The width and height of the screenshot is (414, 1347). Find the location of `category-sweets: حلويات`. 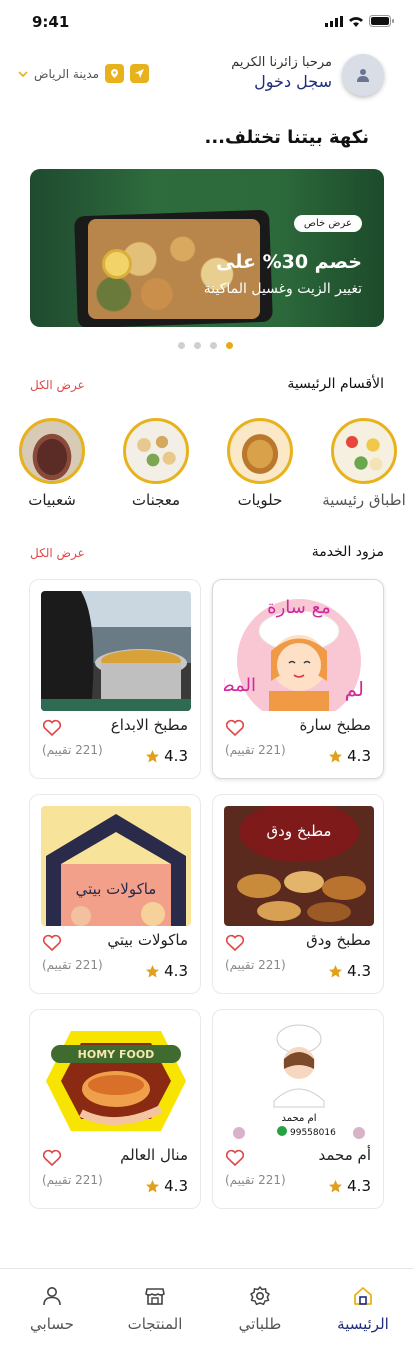

category-sweets: حلويات is located at coordinates (260, 463).